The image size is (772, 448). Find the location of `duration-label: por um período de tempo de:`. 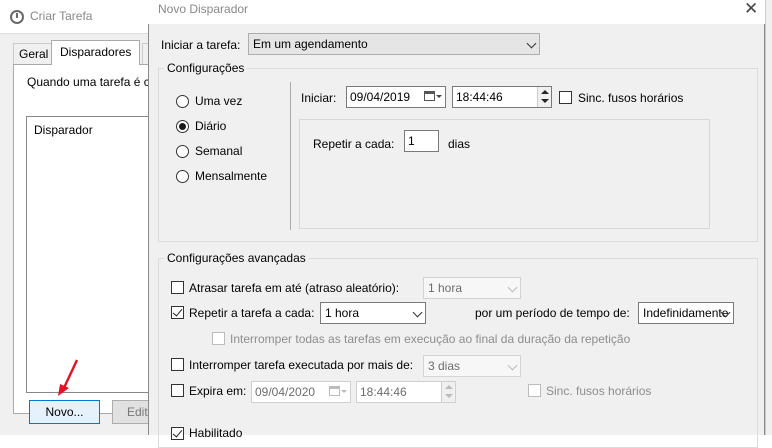

duration-label: por um período de tempo de: is located at coordinates (552, 313).